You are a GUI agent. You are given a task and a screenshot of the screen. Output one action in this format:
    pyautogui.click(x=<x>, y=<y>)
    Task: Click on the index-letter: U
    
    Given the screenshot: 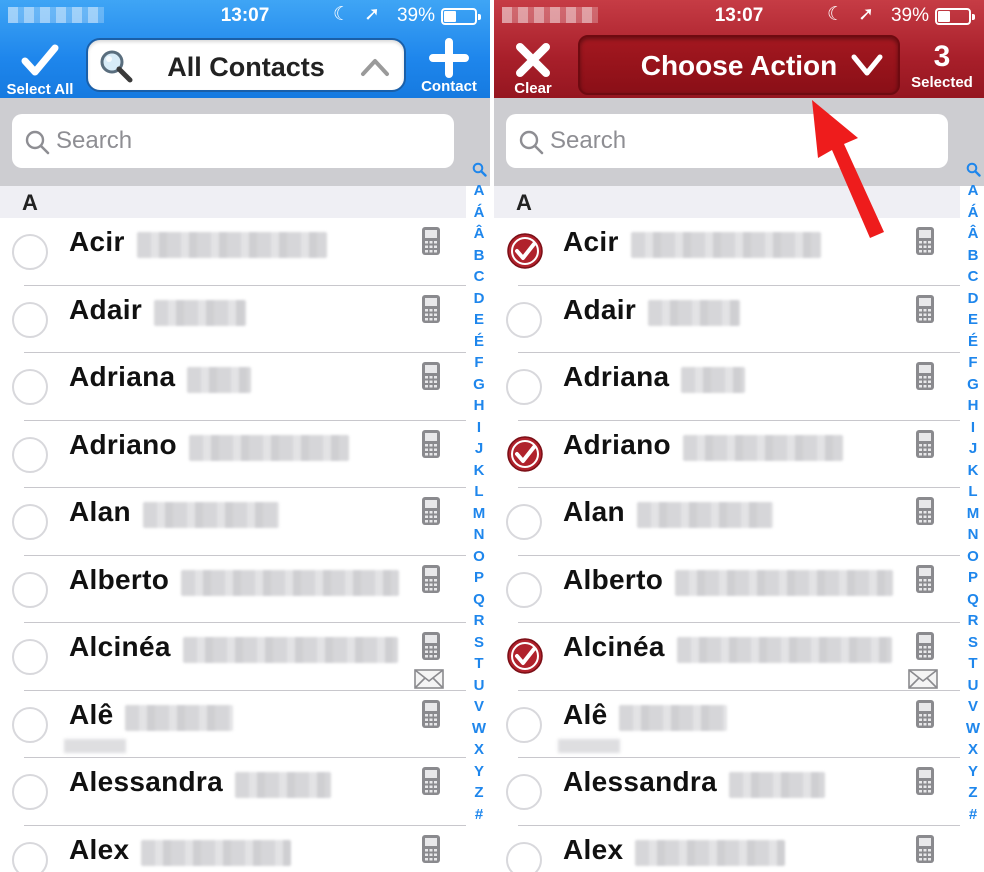 What is the action you would take?
    pyautogui.click(x=973, y=686)
    